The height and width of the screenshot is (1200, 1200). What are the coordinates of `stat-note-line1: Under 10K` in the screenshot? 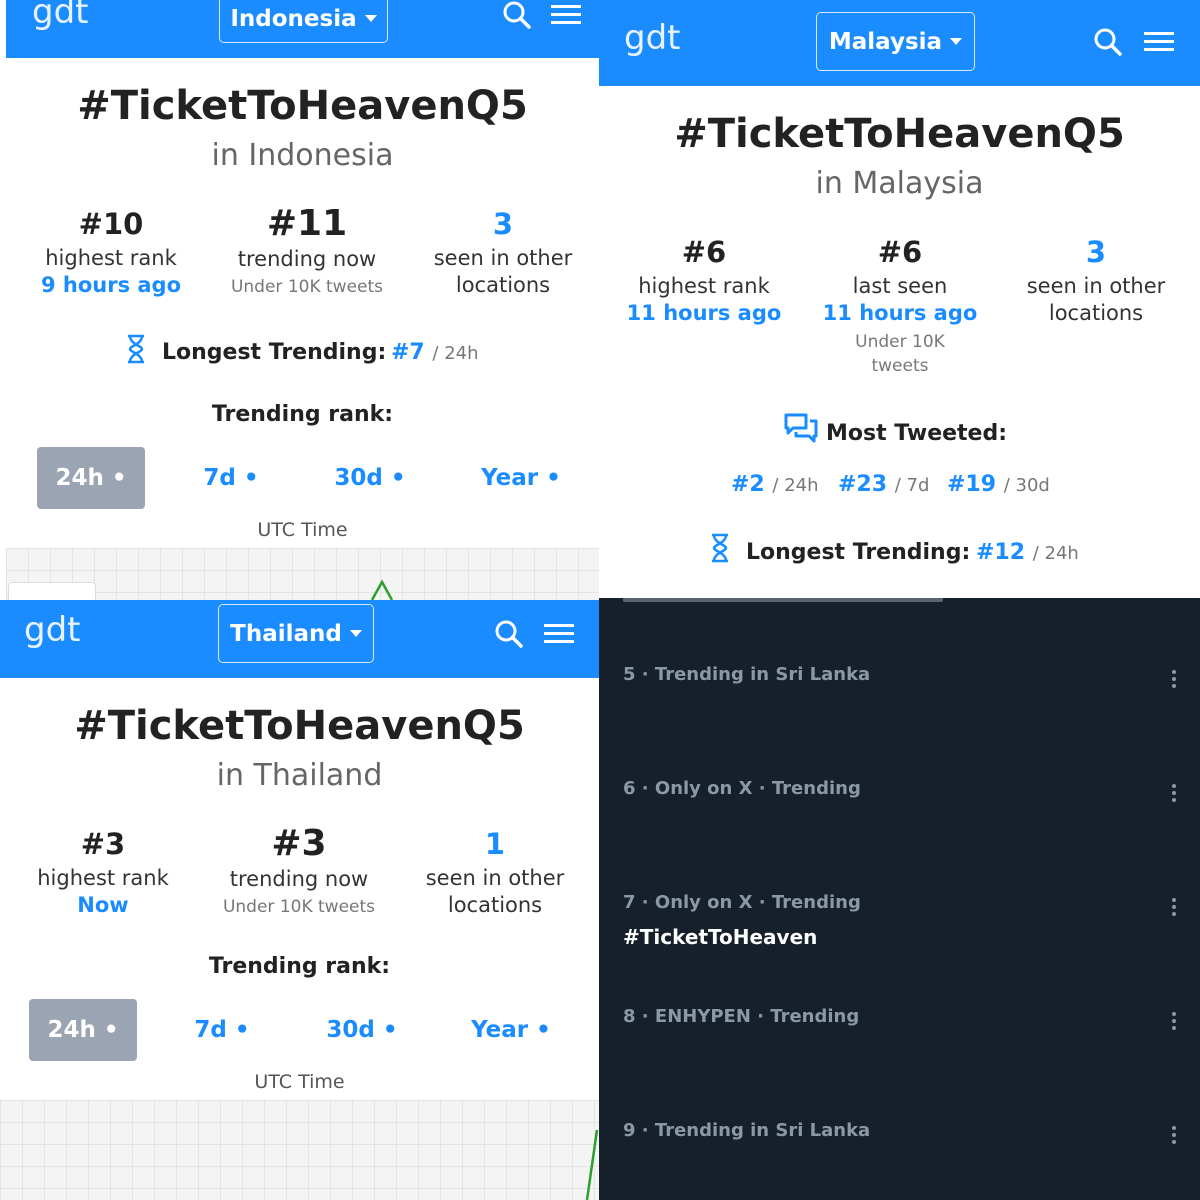 It's located at (900, 342).